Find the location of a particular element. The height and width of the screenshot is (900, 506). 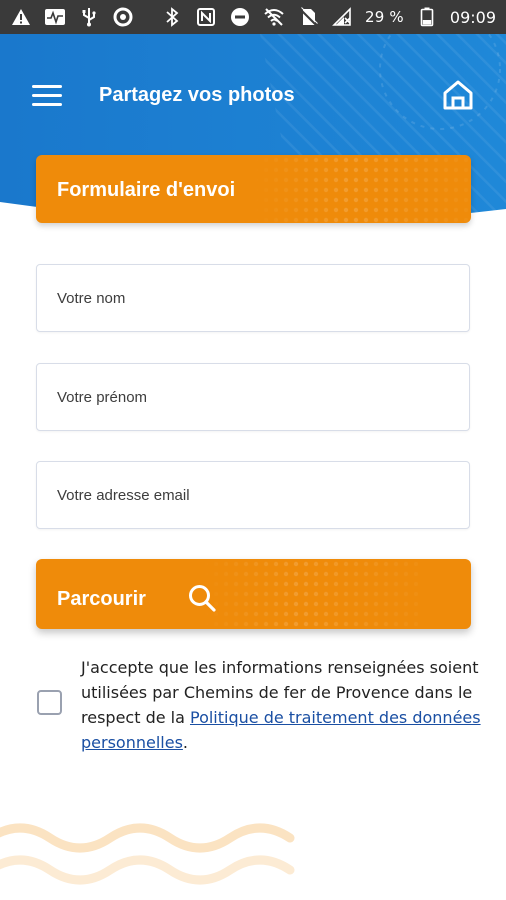

menu-button is located at coordinates (49, 95).